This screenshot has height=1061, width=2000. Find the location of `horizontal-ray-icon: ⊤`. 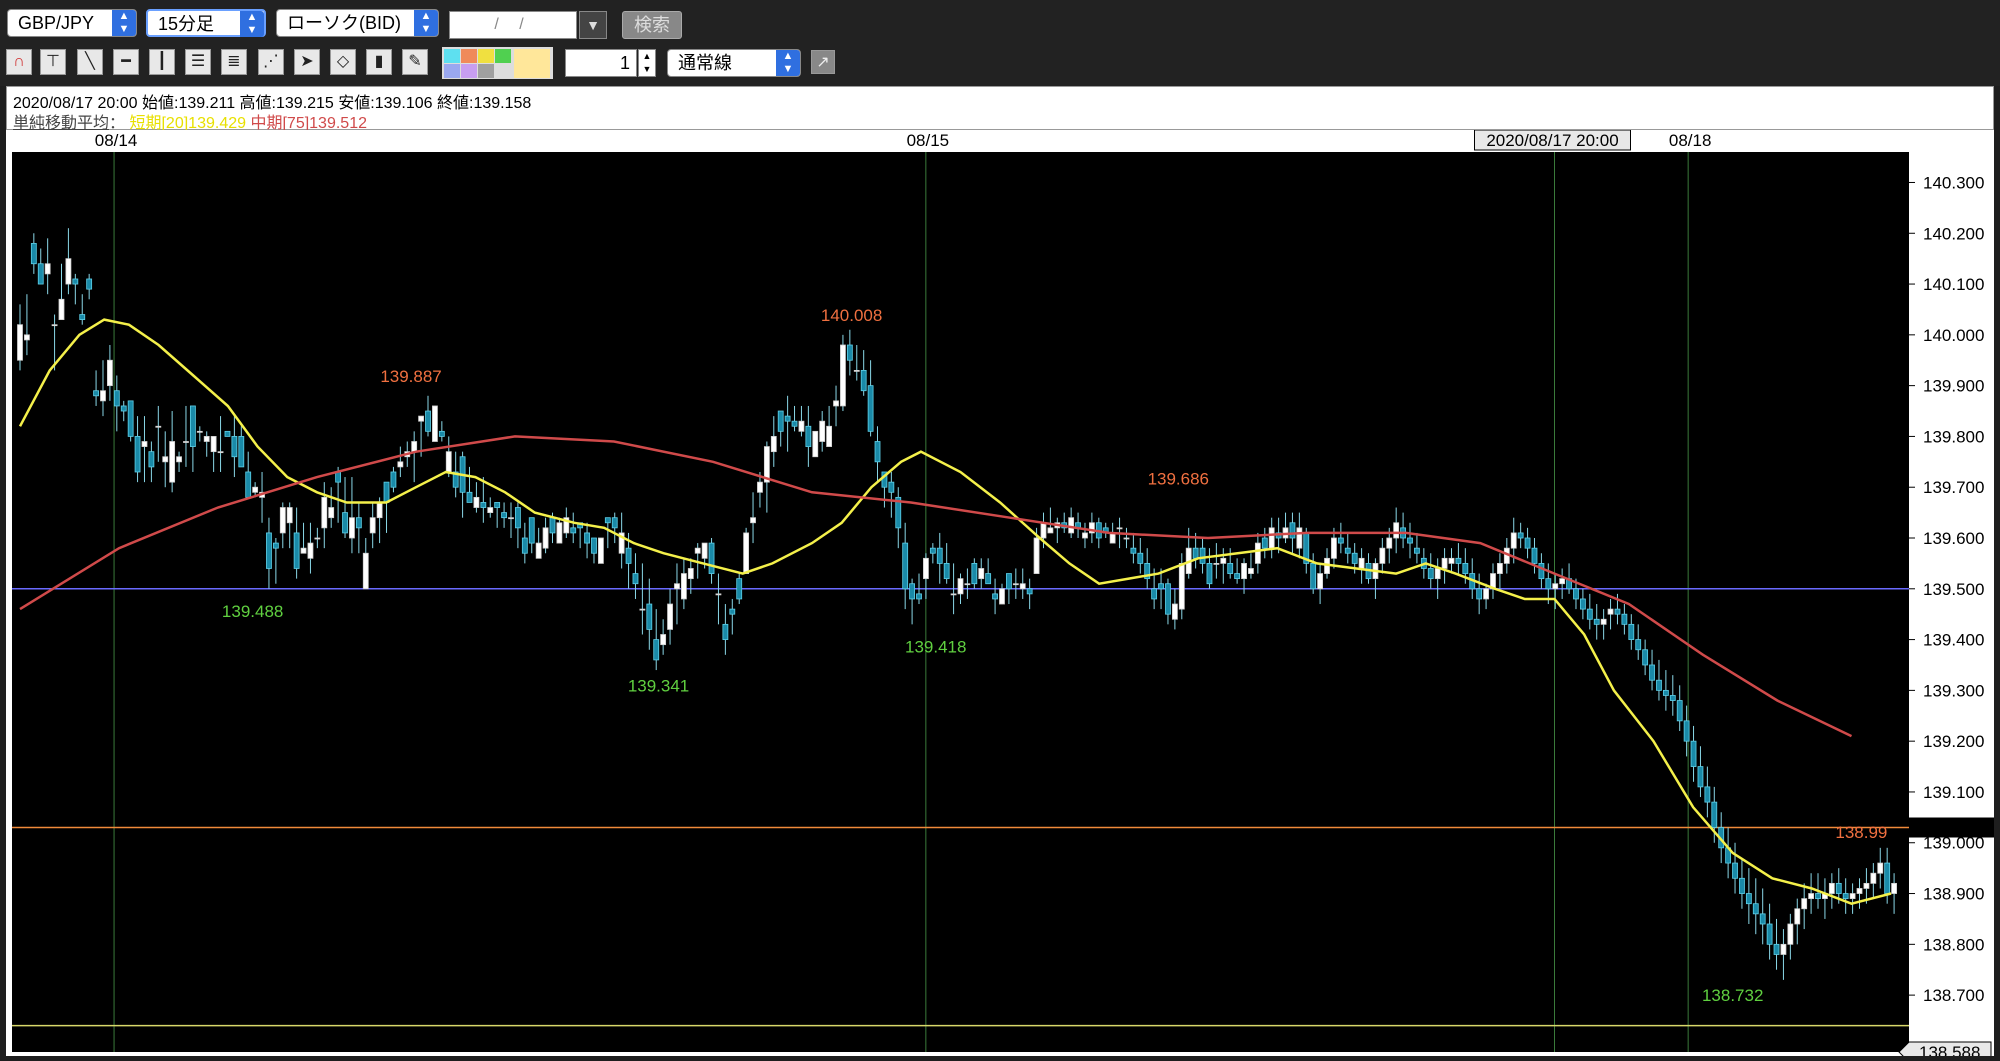

horizontal-ray-icon: ⊤ is located at coordinates (53, 62).